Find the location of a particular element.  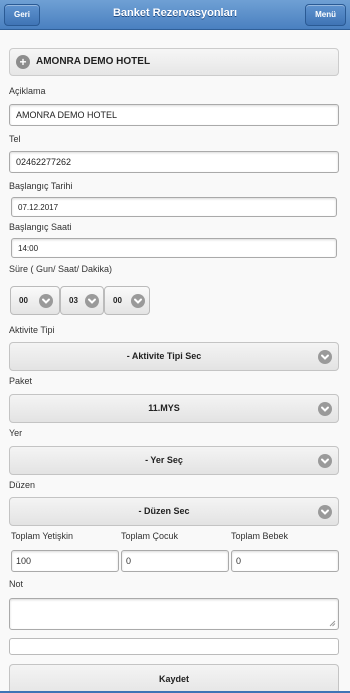

tel-label: Tel is located at coordinates (15, 139).